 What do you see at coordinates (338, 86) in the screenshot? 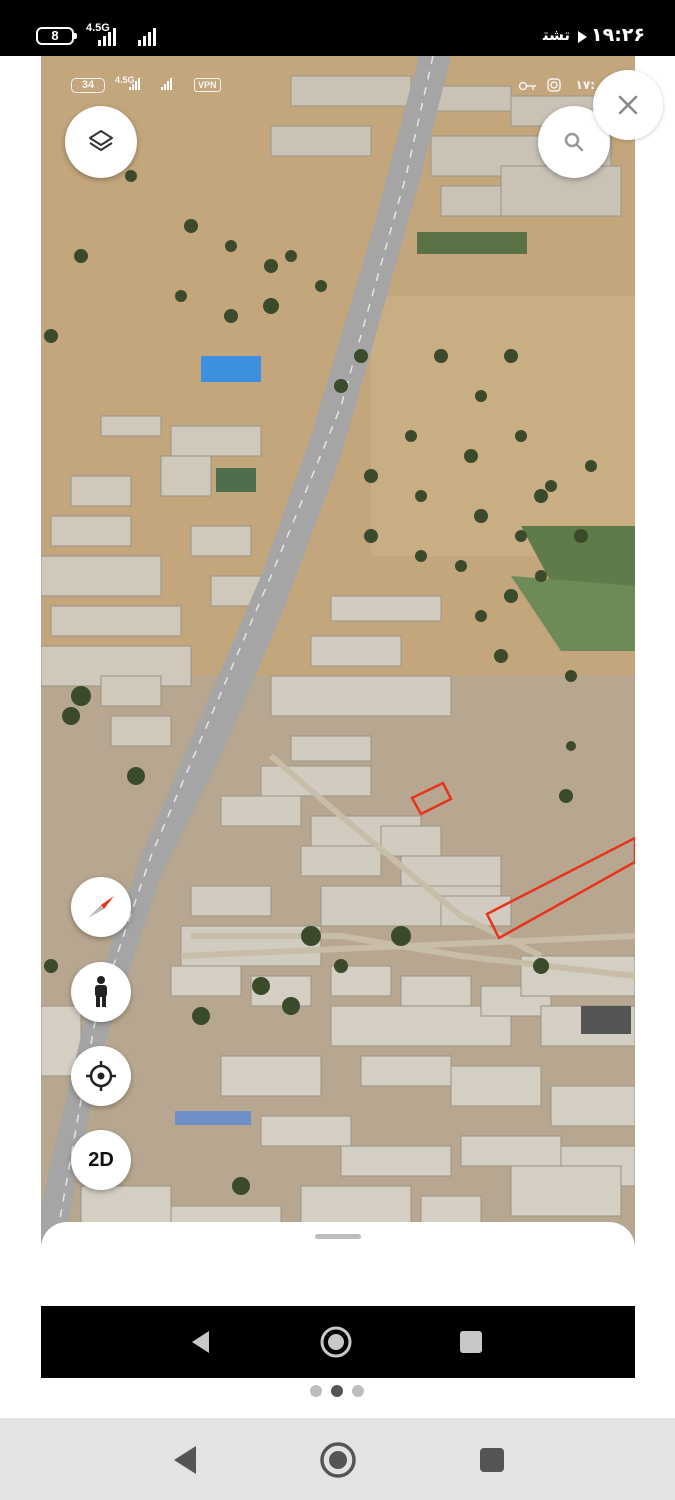
I see `embedded-status-bar: 34 4.5G VPN ۱۷:` at bounding box center [338, 86].